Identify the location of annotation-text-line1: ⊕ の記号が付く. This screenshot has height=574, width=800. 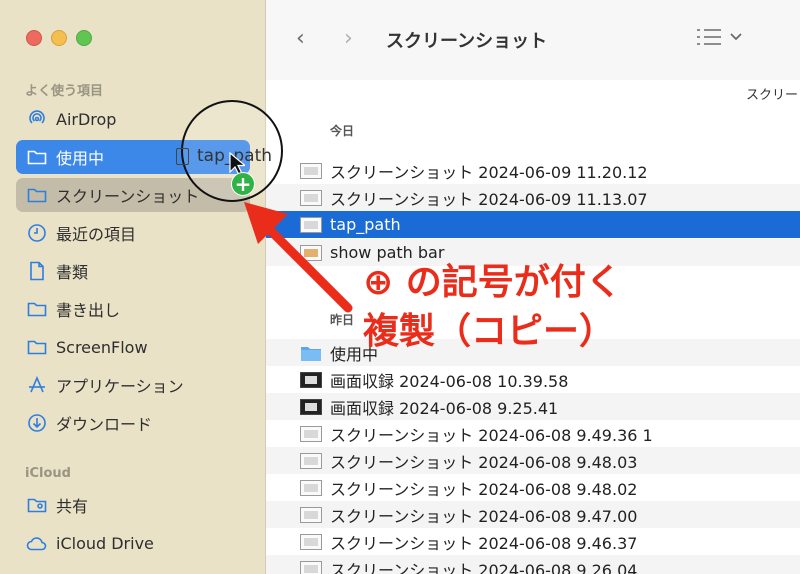
(492, 282).